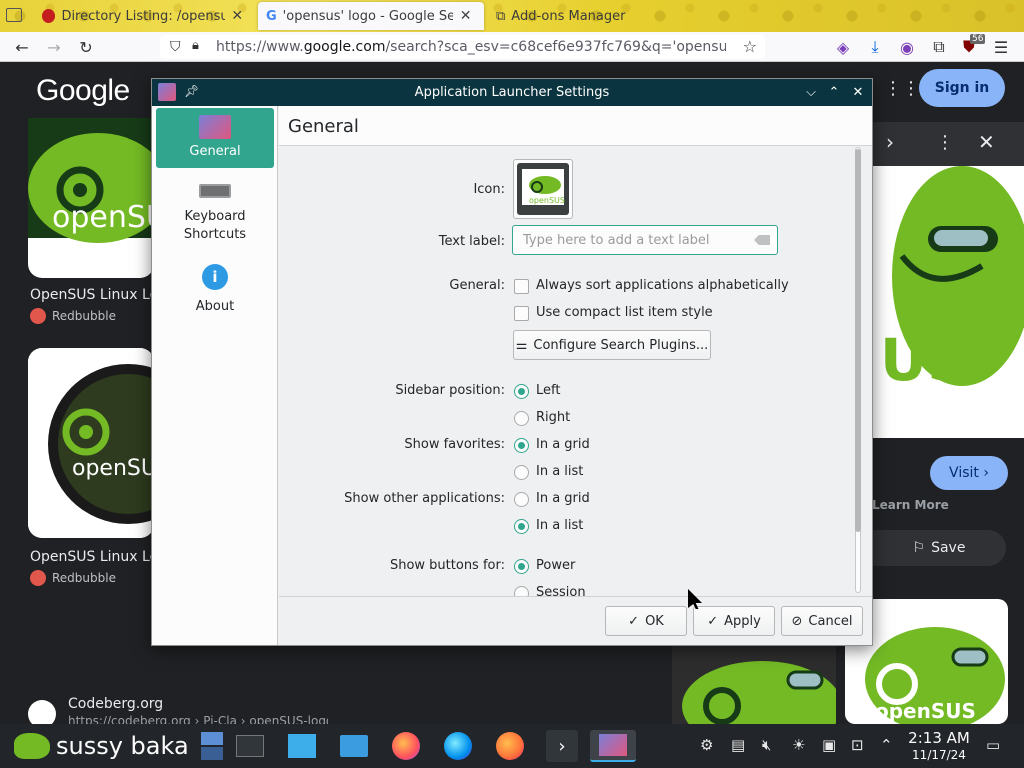 The width and height of the screenshot is (1024, 768). Describe the element at coordinates (811, 92) in the screenshot. I see `minimize-icon: ⌵` at that location.